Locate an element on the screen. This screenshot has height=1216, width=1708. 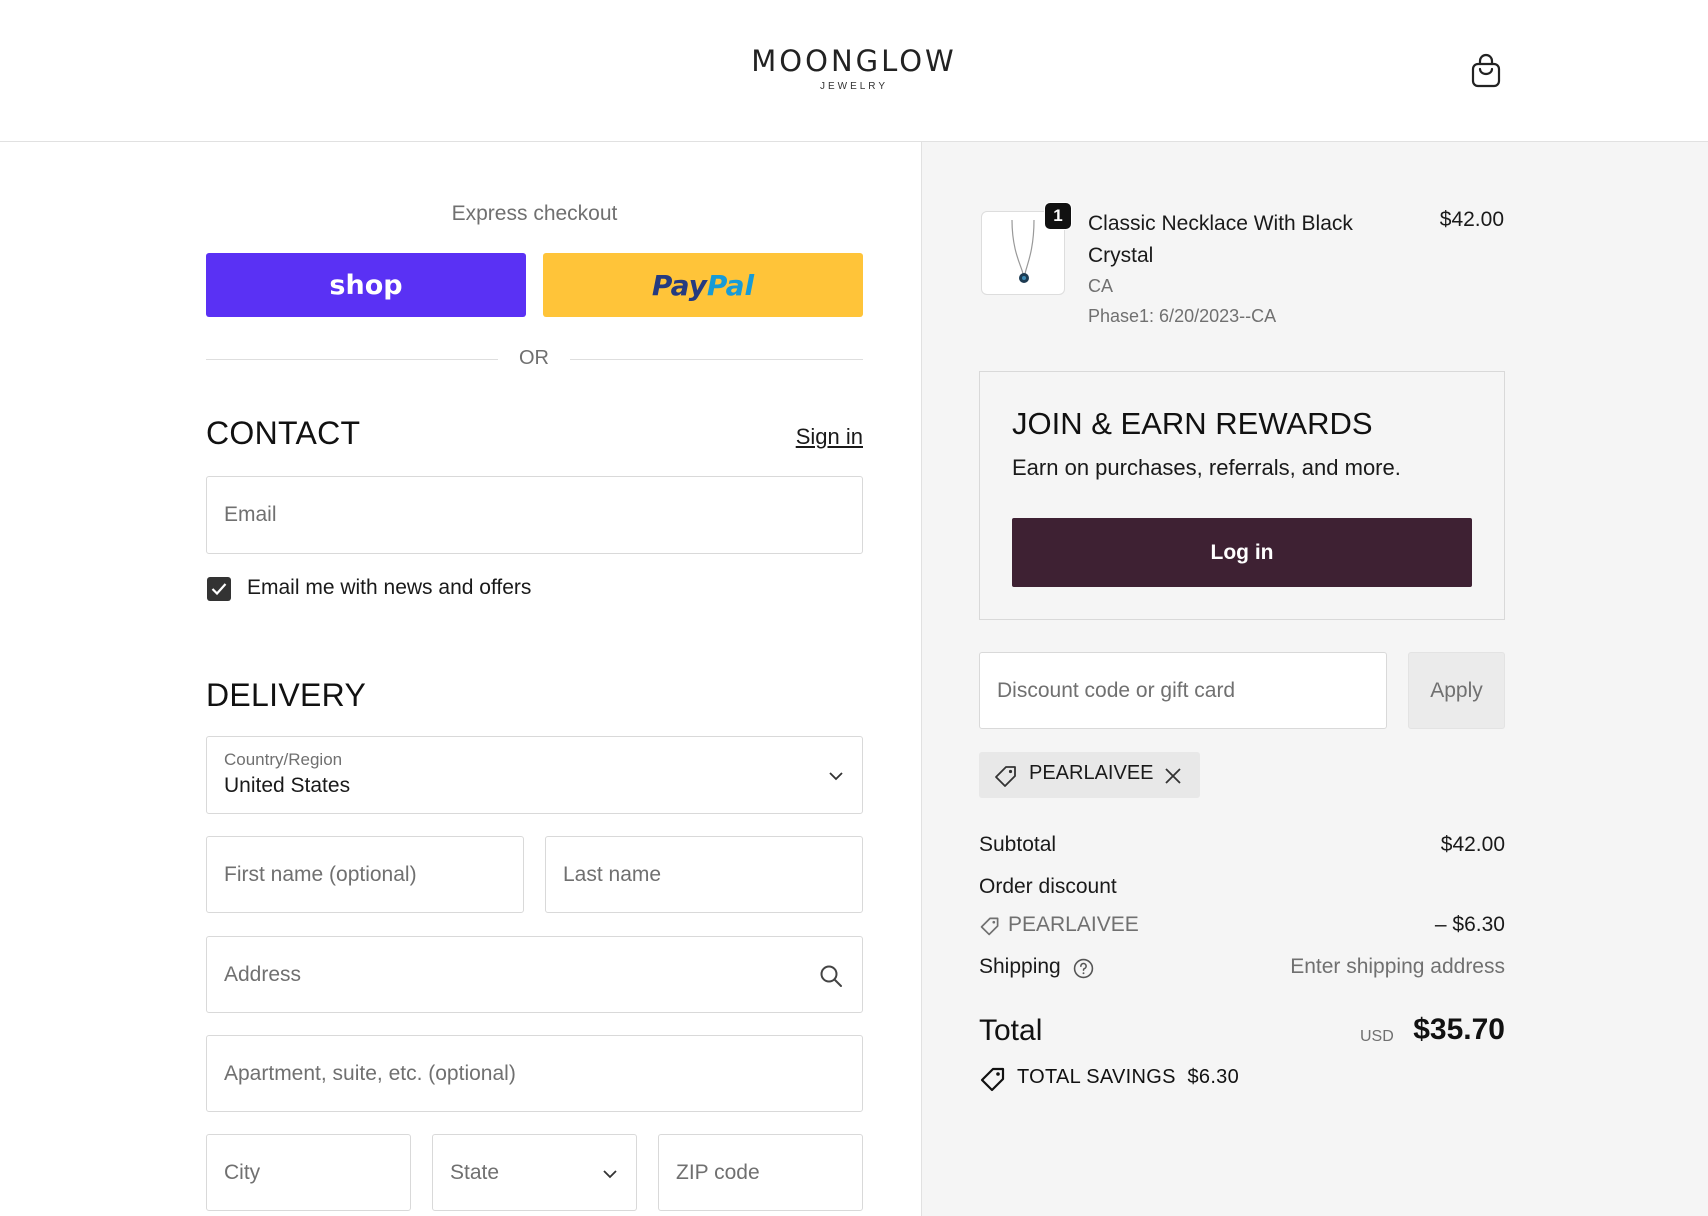
order-discount-label: Order discount is located at coordinates (1048, 886).